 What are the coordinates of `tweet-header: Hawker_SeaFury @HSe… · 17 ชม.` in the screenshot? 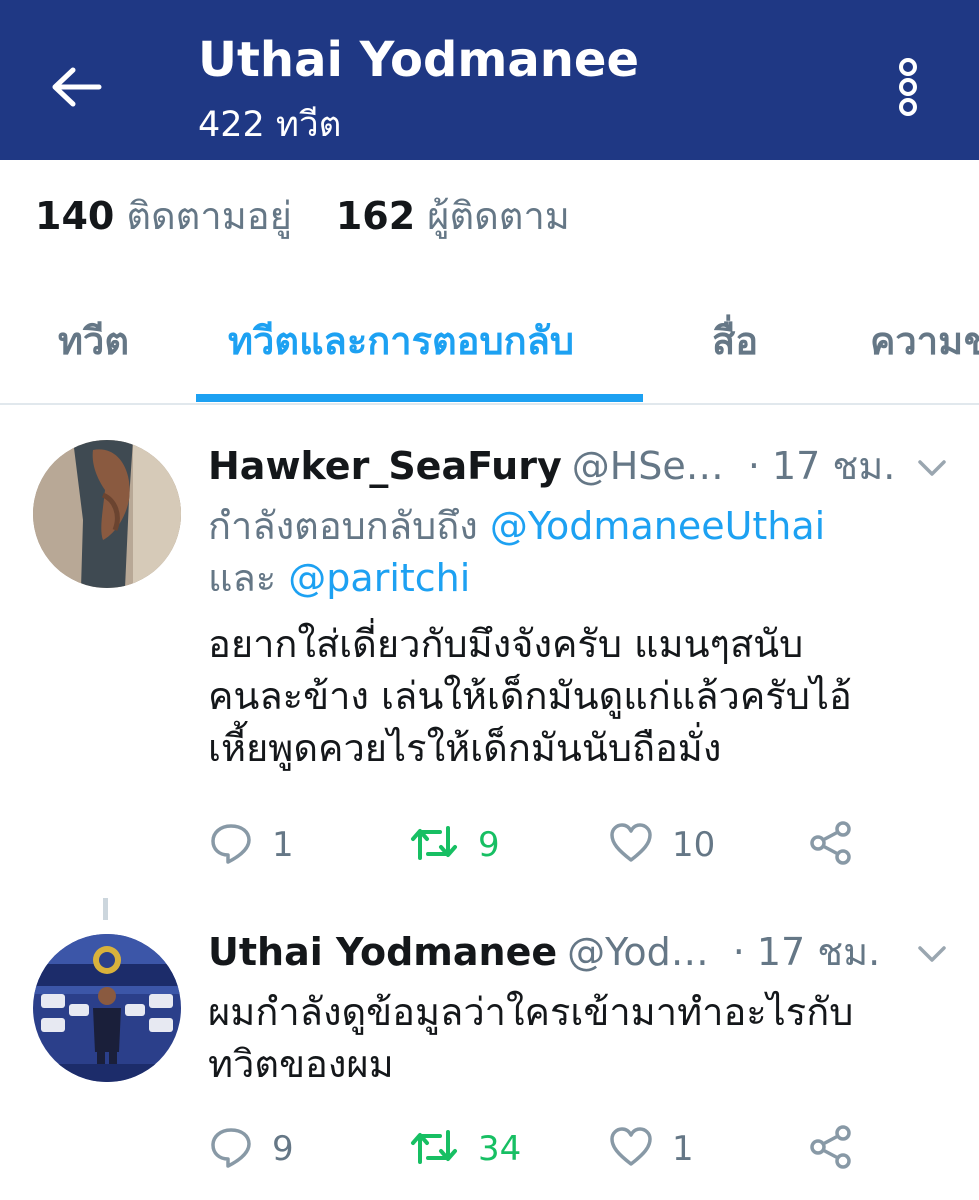 It's located at (551, 466).